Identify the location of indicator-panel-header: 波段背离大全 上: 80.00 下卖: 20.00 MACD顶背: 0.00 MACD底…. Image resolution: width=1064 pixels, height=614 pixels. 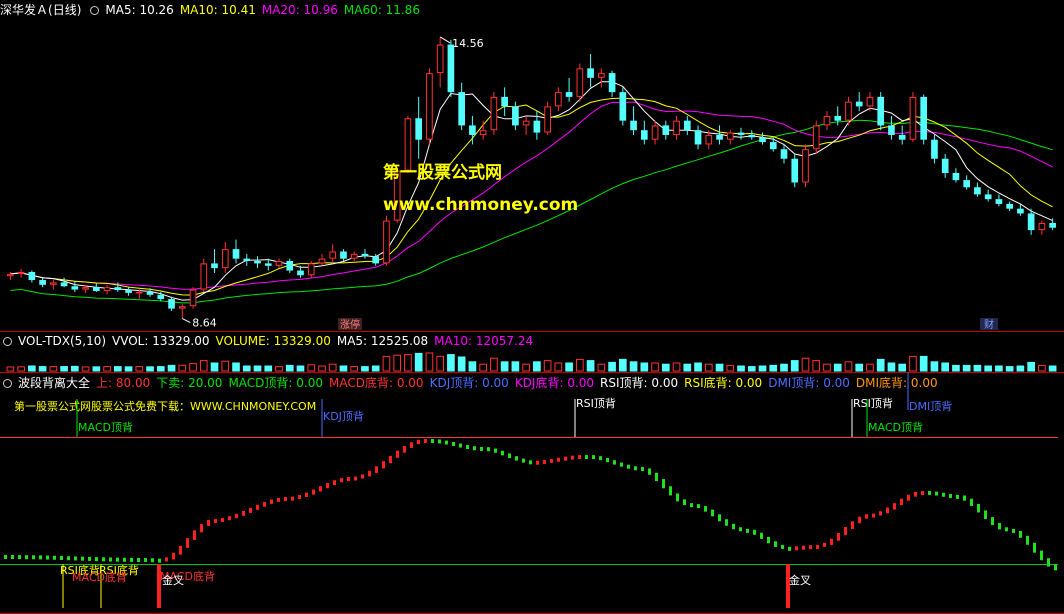
(472, 383).